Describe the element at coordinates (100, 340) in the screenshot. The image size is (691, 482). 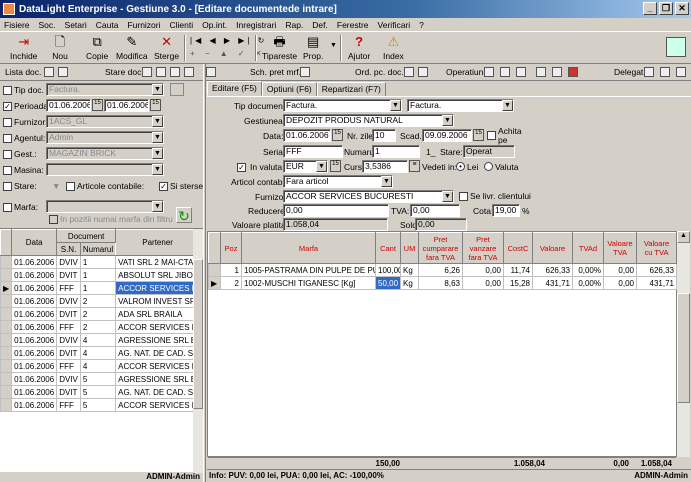
I see `table-row: 01.06.2006 DVIV 4 AGRESSIONE SRL B` at that location.